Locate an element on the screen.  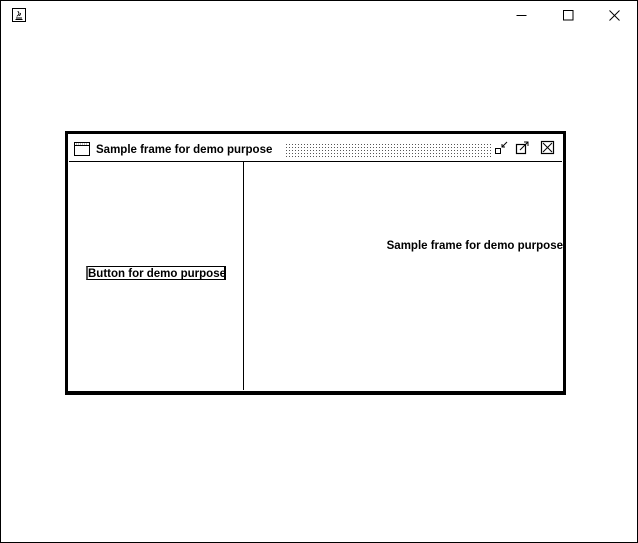
internal-maximize-button is located at coordinates (522, 148).